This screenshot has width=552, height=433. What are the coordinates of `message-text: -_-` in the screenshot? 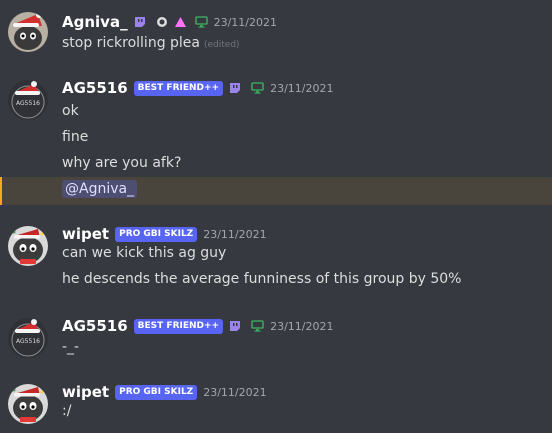 It's located at (71, 347).